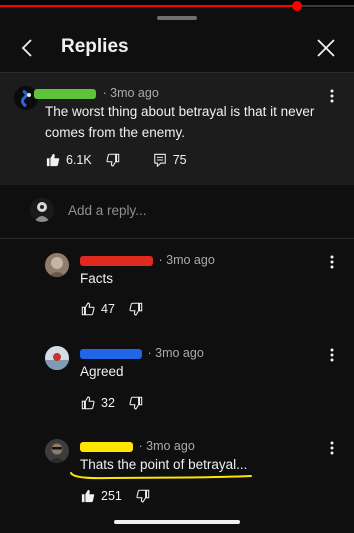 This screenshot has height=533, width=354. What do you see at coordinates (170, 160) in the screenshot?
I see `replies-count-button: 75` at bounding box center [170, 160].